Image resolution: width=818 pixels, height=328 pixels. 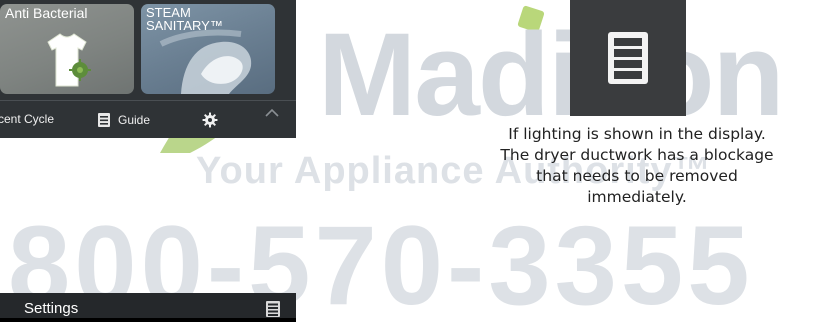 I want to click on guide-button: Guide, so click(x=123, y=120).